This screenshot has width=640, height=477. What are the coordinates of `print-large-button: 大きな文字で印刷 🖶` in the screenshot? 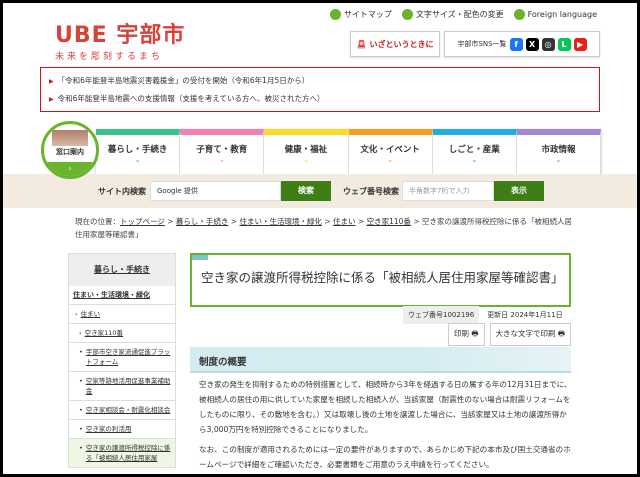 It's located at (530, 334).